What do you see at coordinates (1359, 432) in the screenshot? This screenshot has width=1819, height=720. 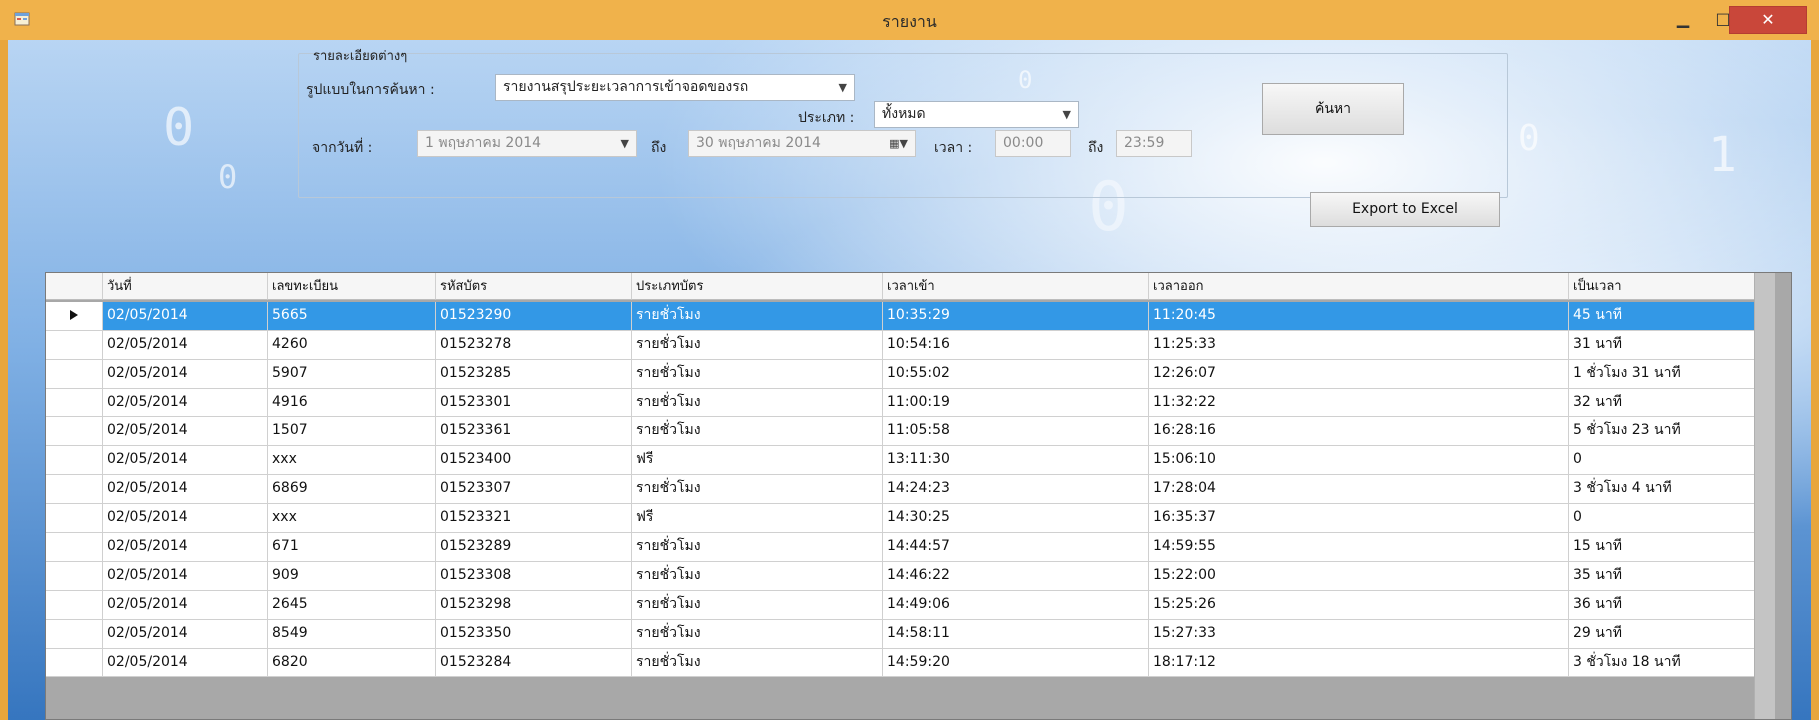 I see `cell-exit-time: 16:28:16` at bounding box center [1359, 432].